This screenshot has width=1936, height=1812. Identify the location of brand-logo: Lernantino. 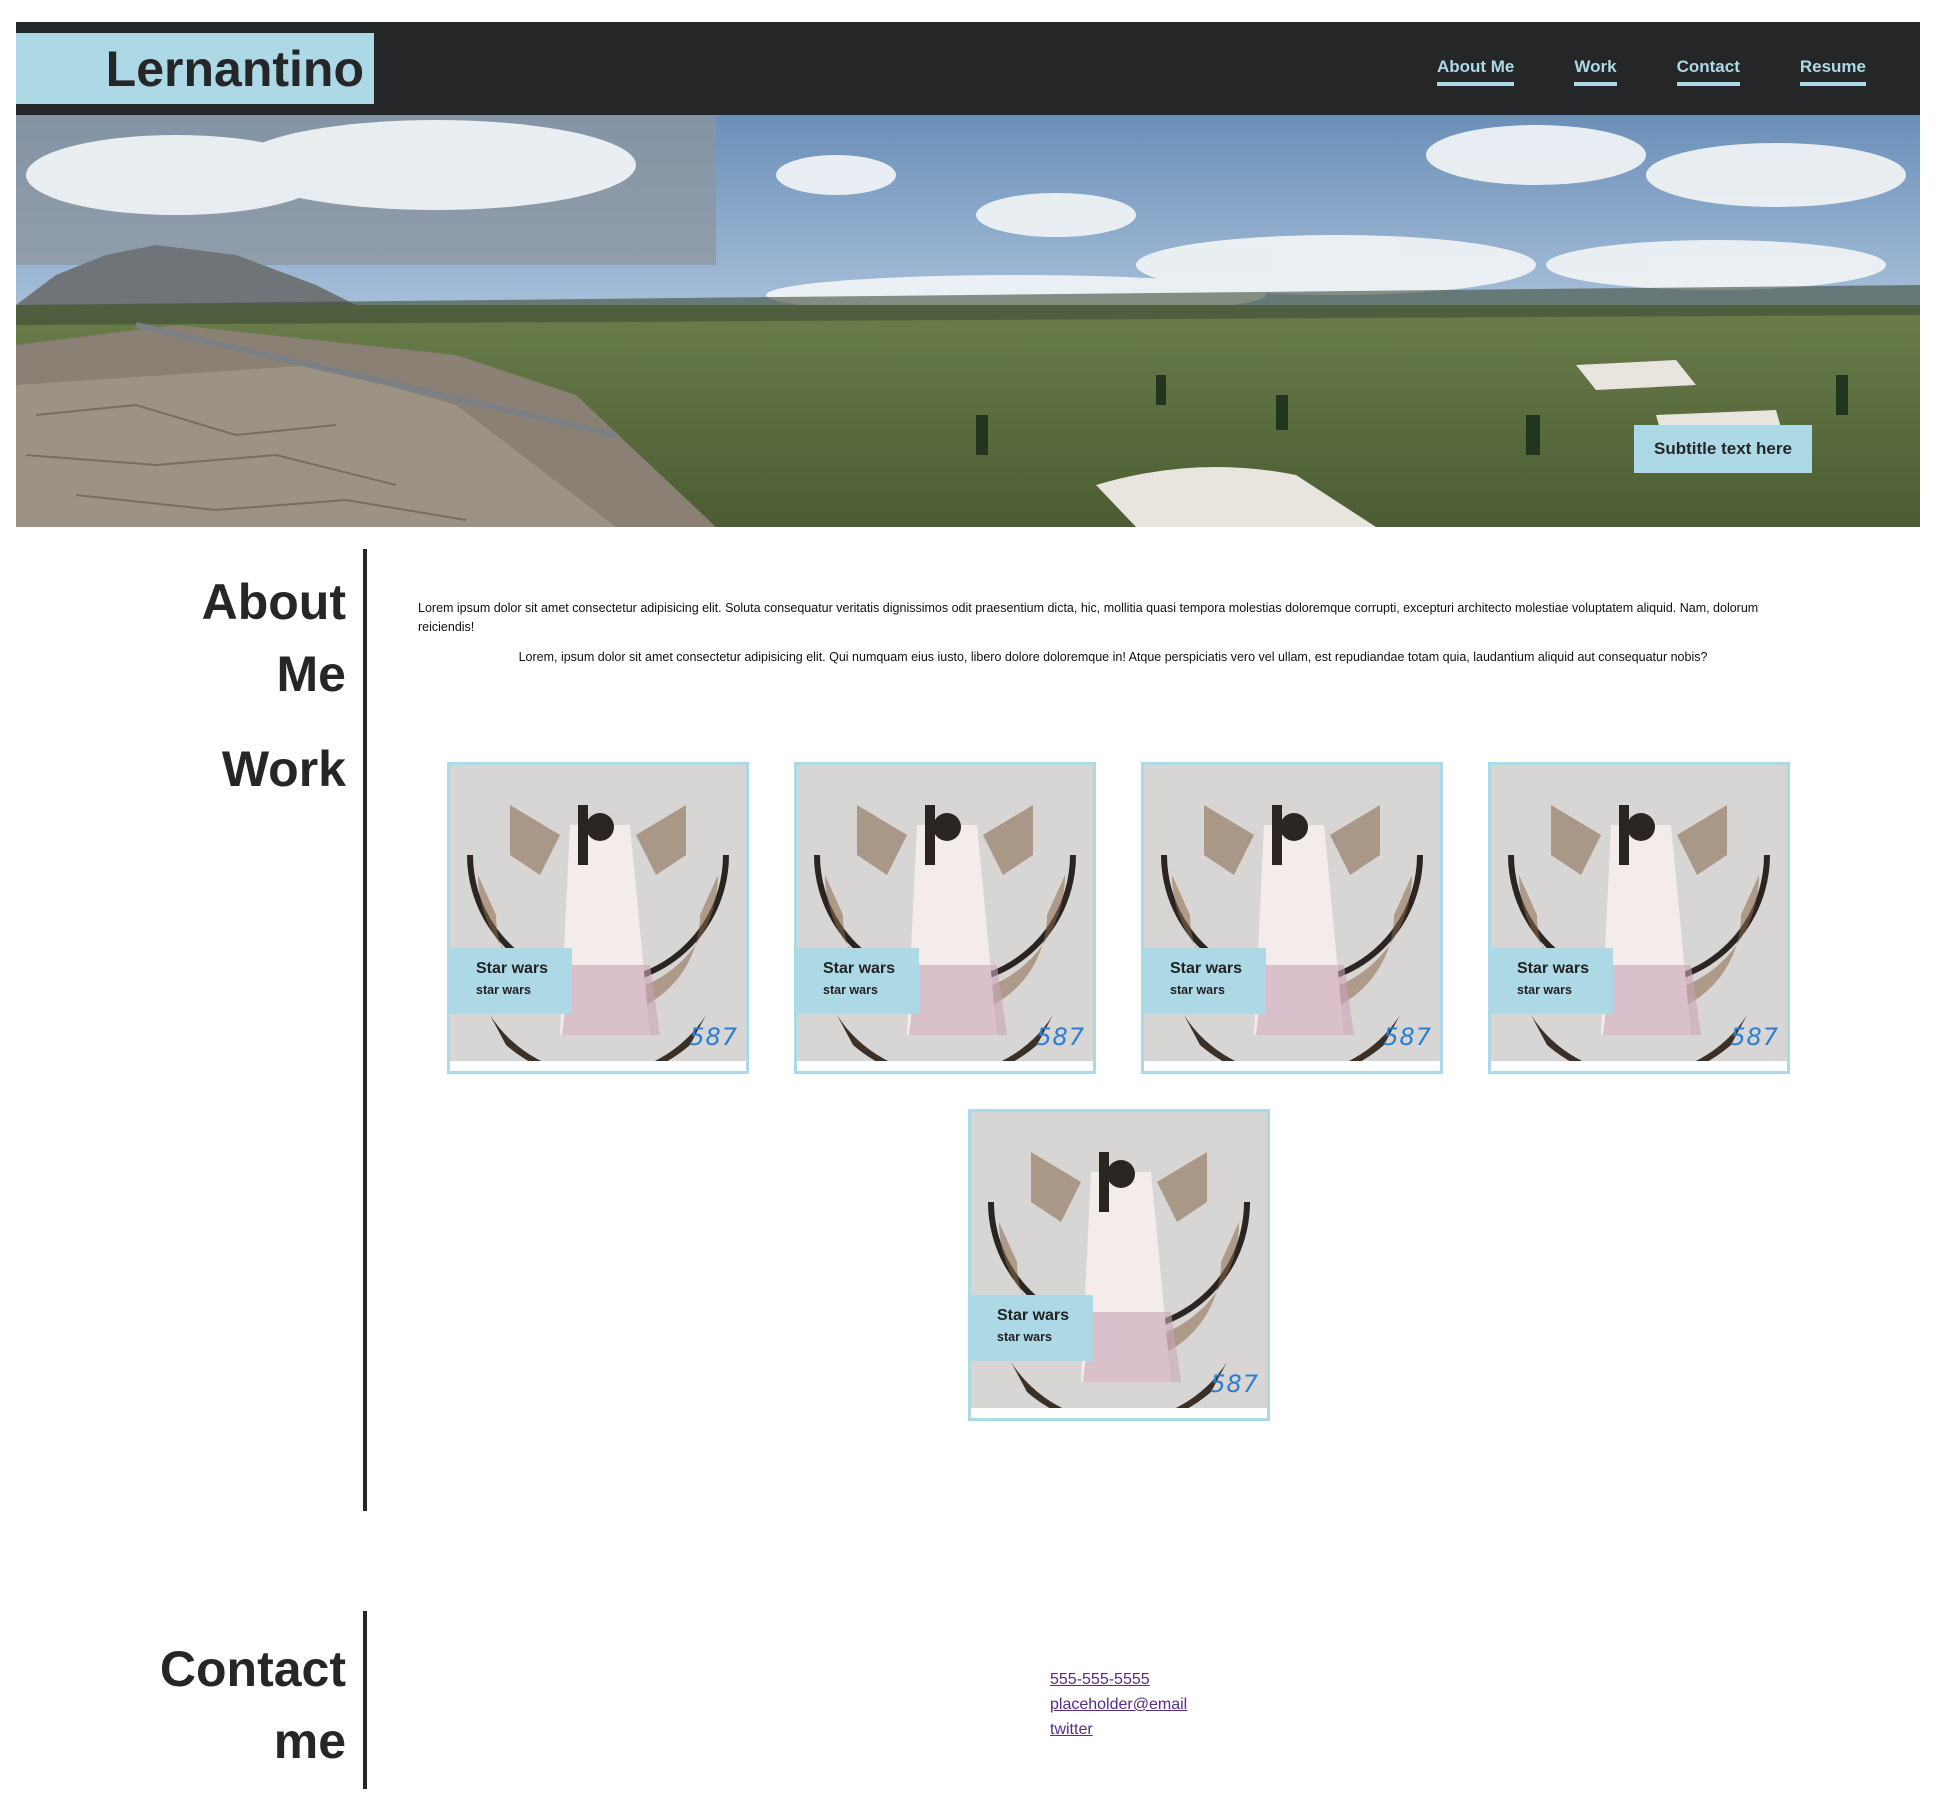
(195, 68).